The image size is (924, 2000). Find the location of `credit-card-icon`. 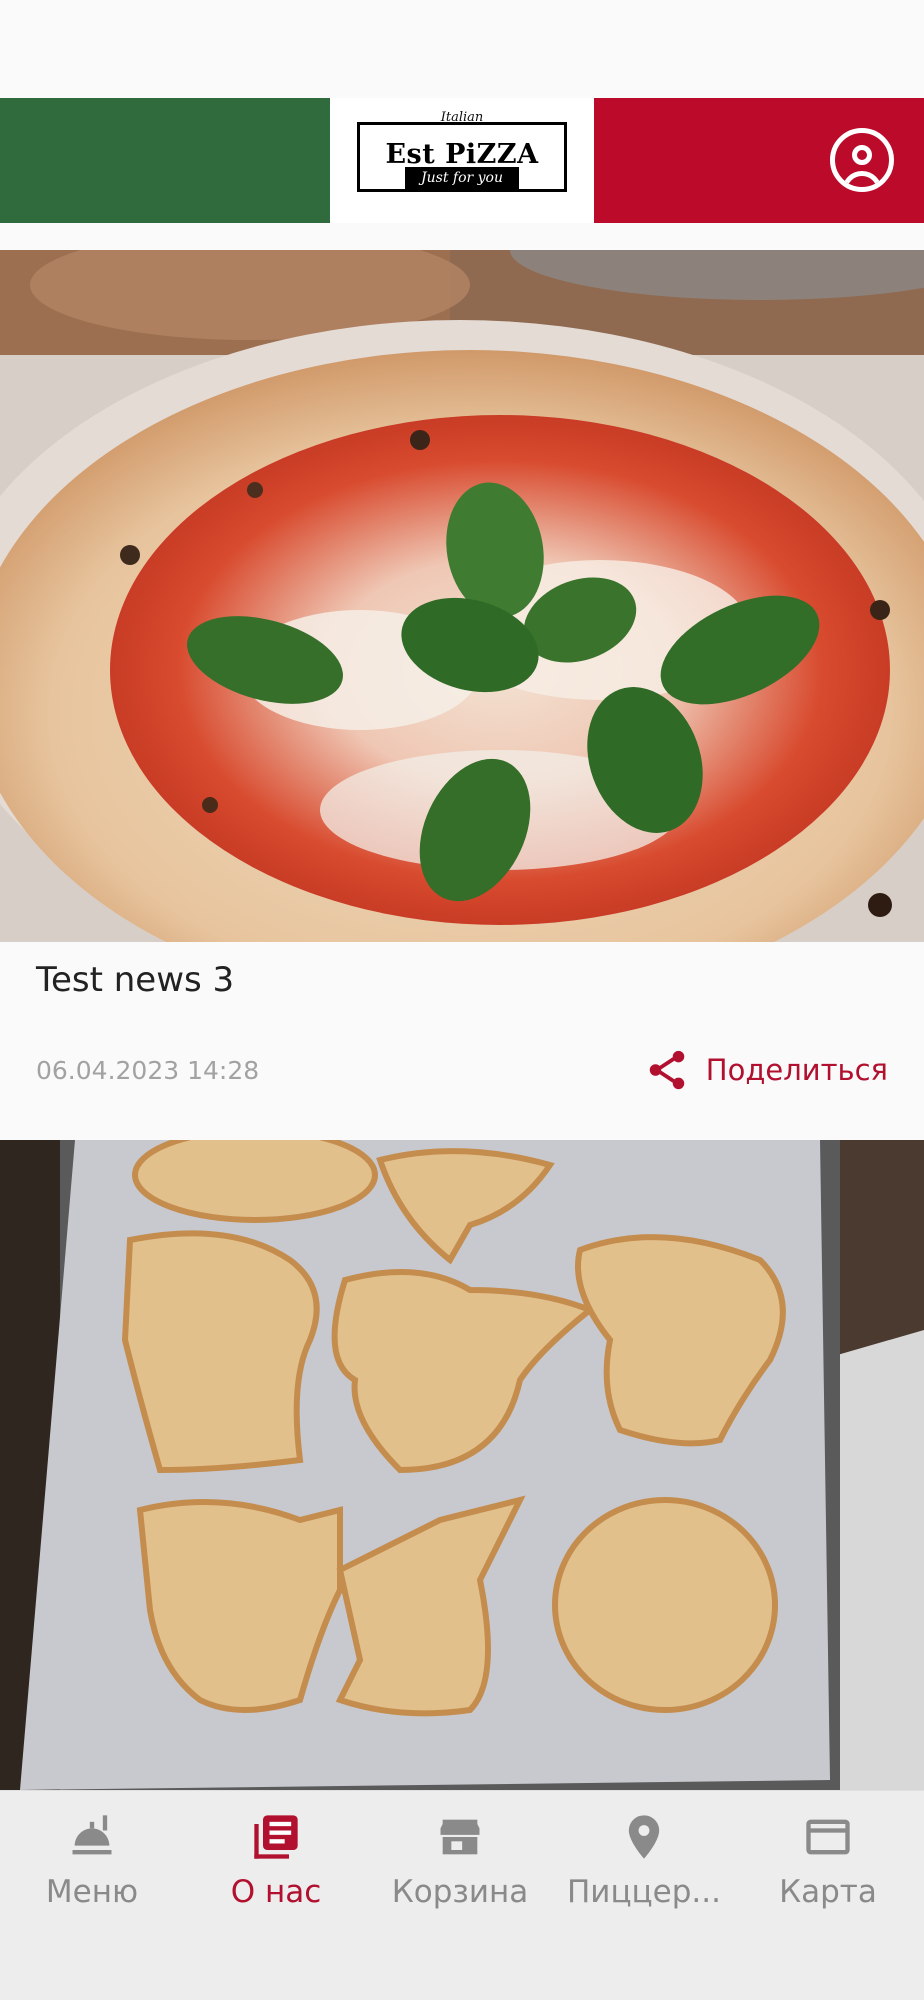

credit-card-icon is located at coordinates (828, 1837).